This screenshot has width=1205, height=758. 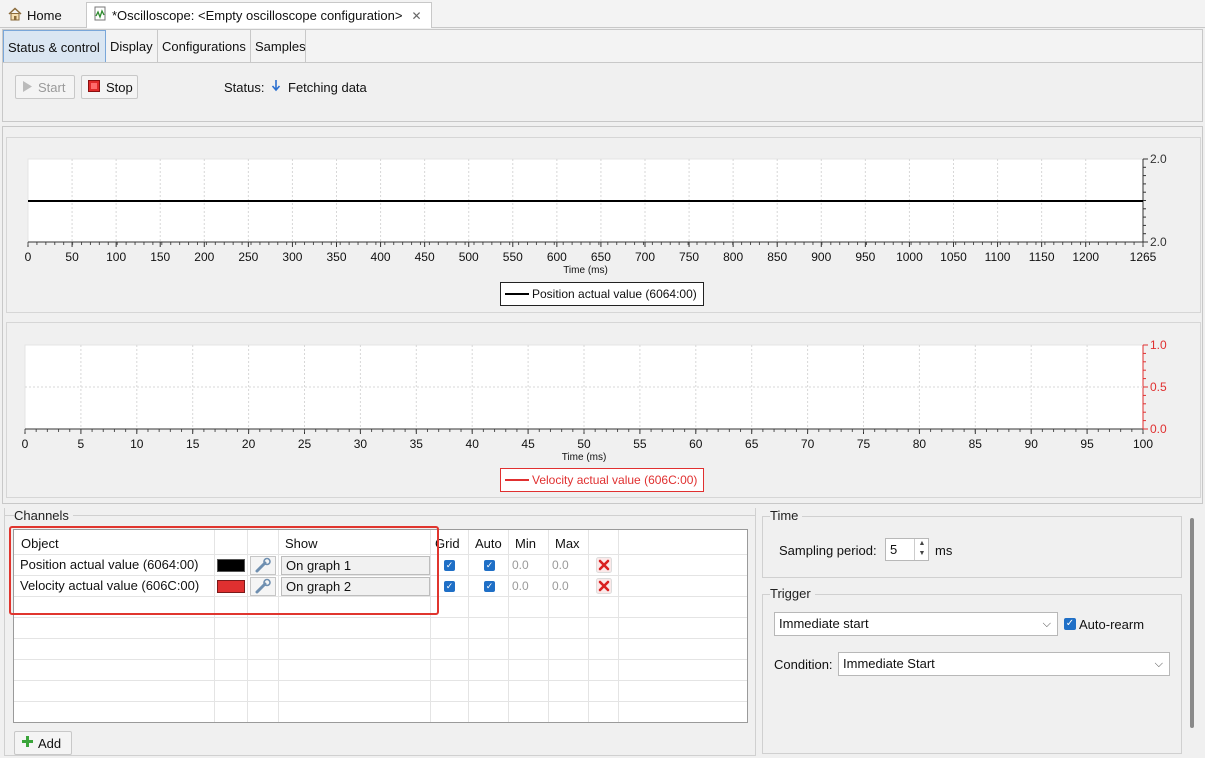 I want to click on x-tick-label: 20, so click(x=249, y=444).